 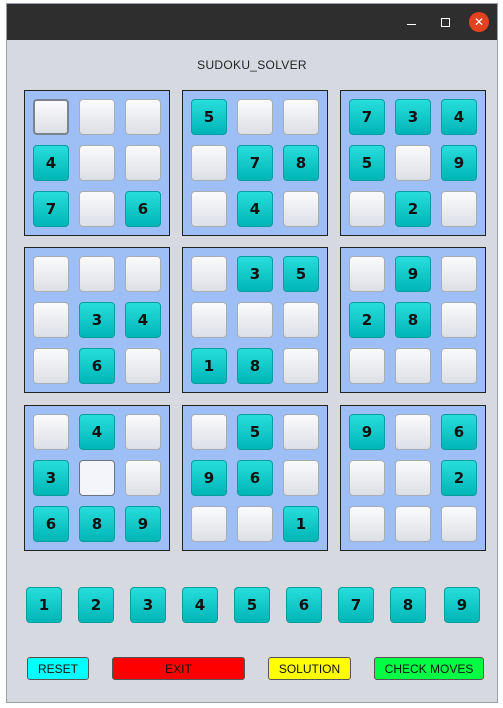 I want to click on exit-button: EXIT, so click(x=178, y=668).